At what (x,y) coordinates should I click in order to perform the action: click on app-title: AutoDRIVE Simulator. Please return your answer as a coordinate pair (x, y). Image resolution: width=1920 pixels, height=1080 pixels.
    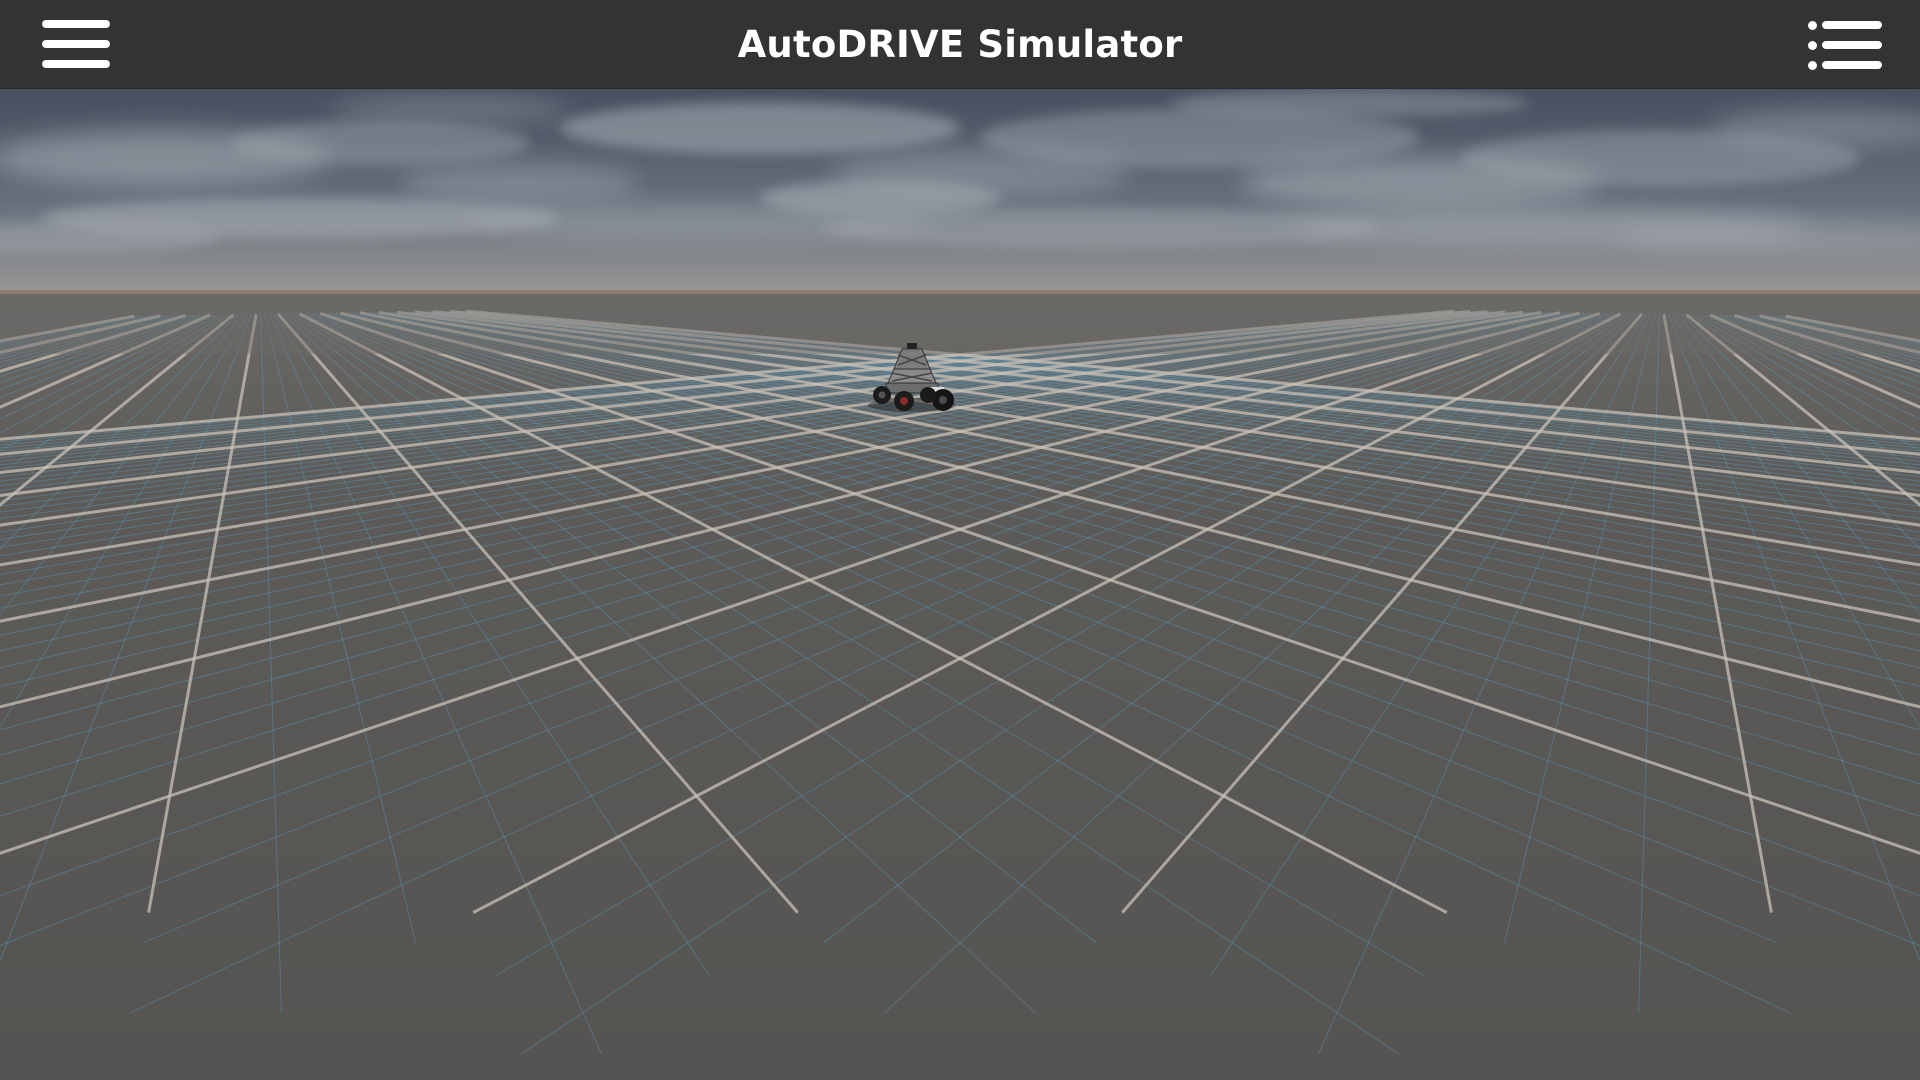
    Looking at the image, I should click on (960, 44).